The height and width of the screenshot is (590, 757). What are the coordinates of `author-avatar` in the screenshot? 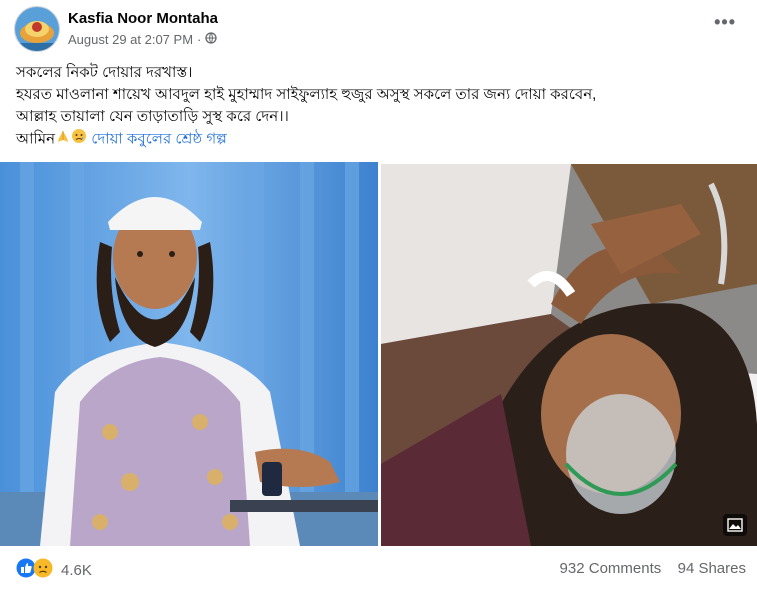 It's located at (37, 29).